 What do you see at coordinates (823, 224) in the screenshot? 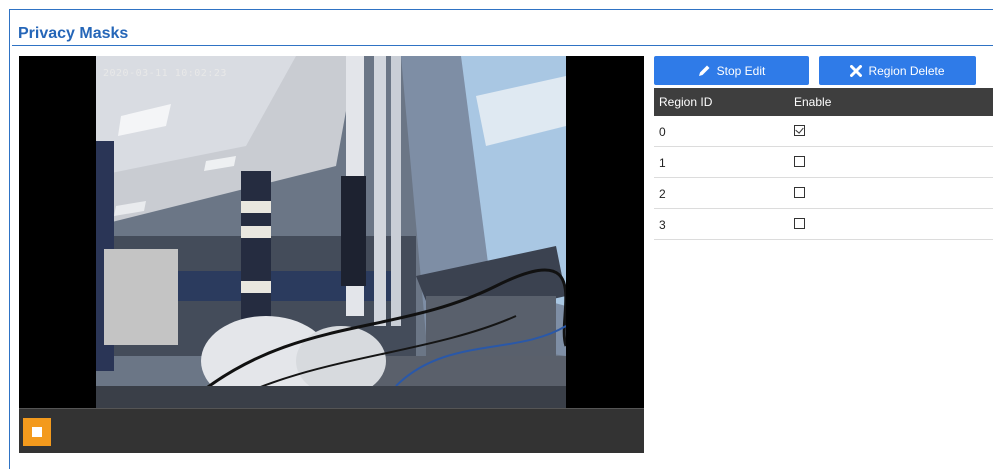
I see `table-row: 3` at bounding box center [823, 224].